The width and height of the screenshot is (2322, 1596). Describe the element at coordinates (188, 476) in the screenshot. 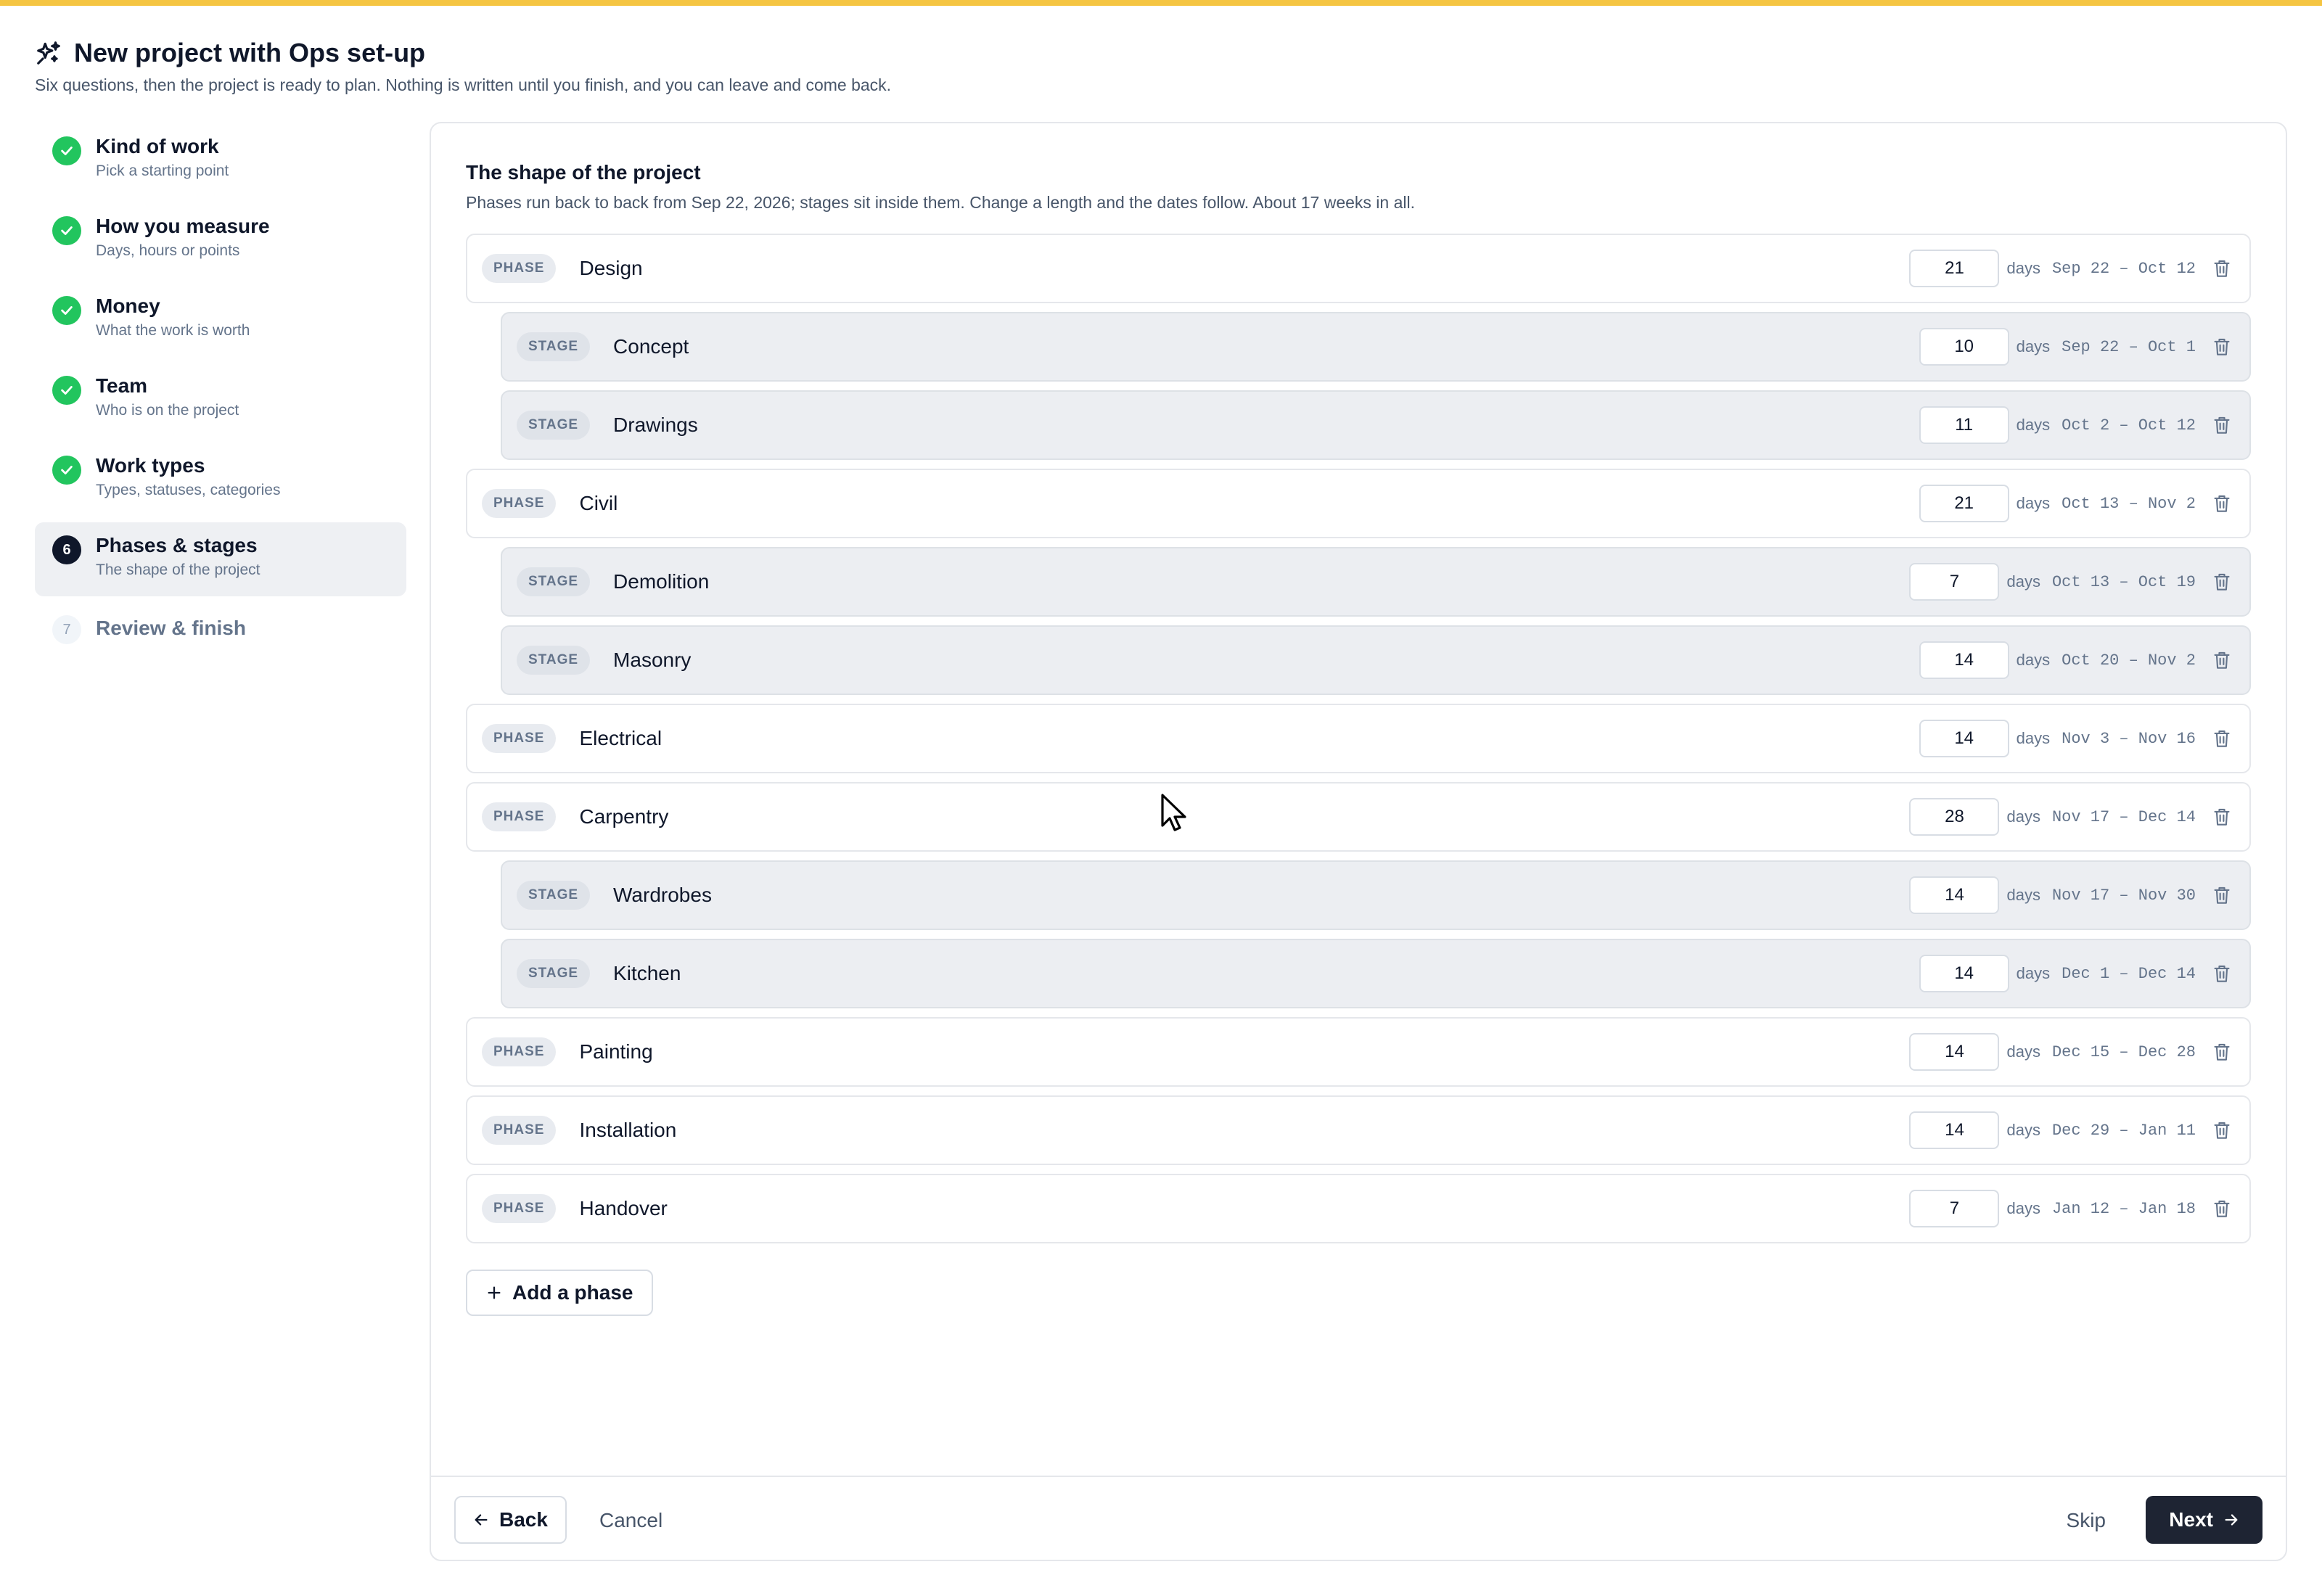

I see `step-text: Work types Types, statuses, categories` at that location.